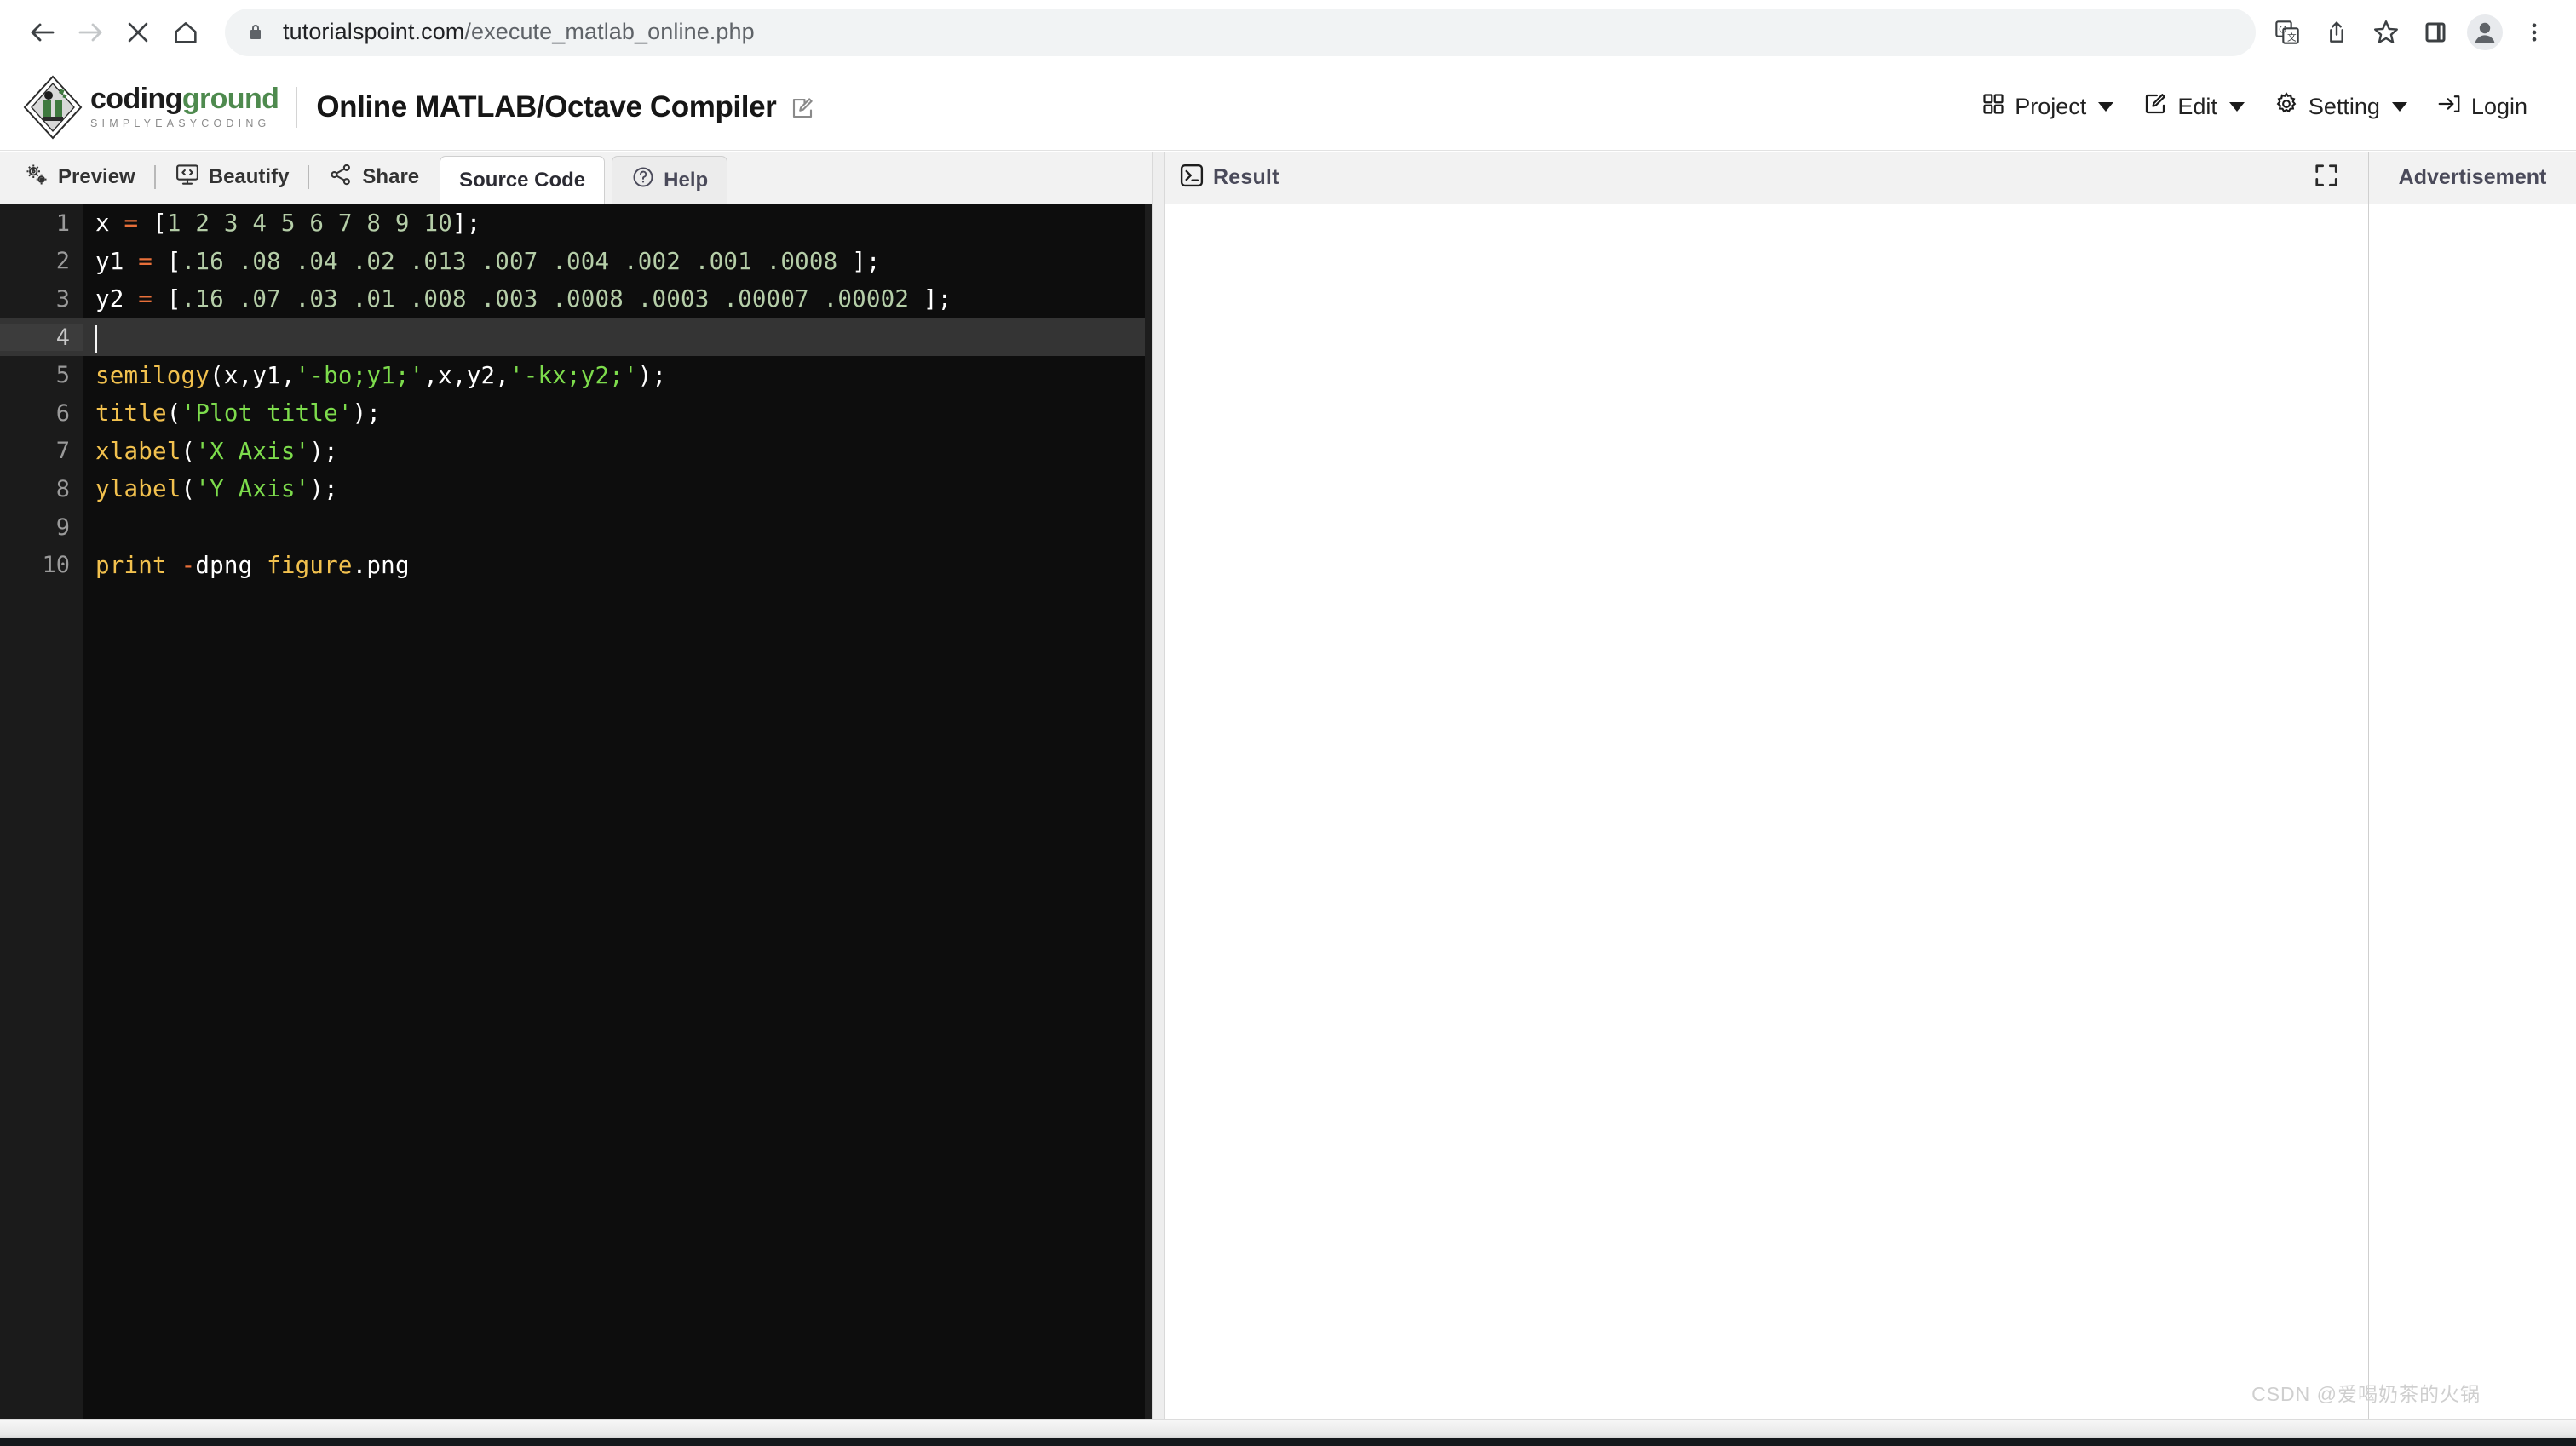 The image size is (2576, 1446). Describe the element at coordinates (2286, 107) in the screenshot. I see `gear-icon` at that location.